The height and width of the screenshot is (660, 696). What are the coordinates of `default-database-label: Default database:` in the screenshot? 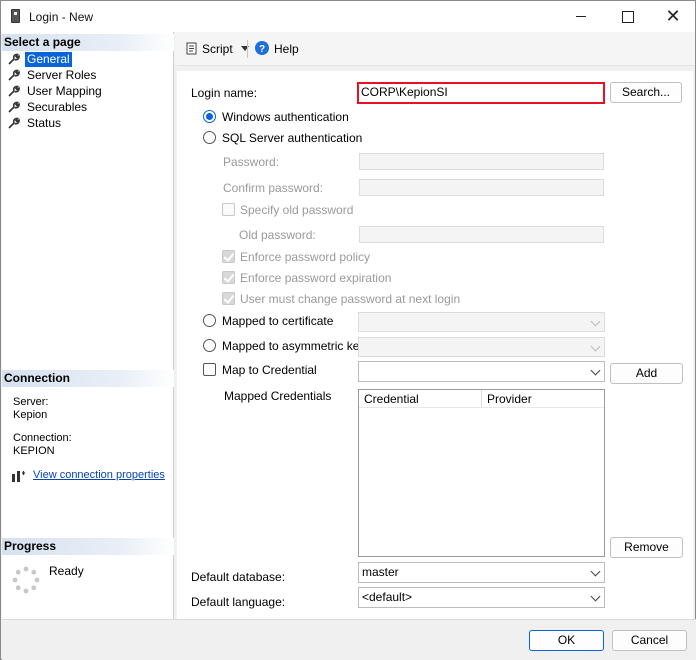 It's located at (238, 577).